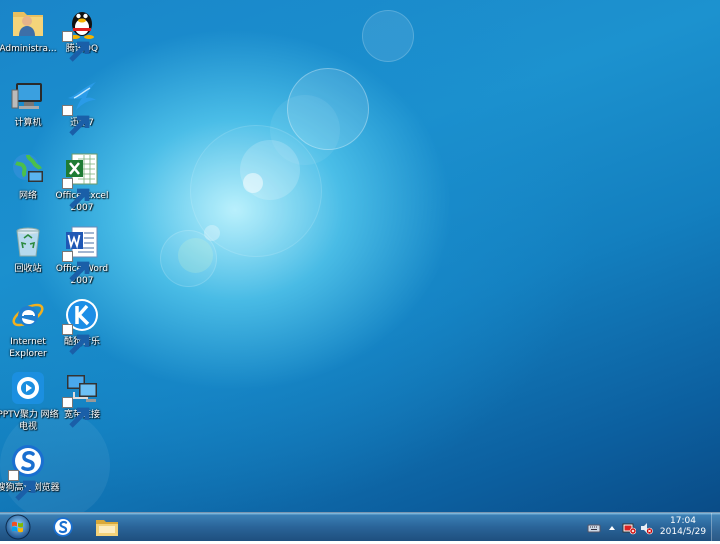  What do you see at coordinates (360, 526) in the screenshot?
I see `taskbar: 17:04 2014/5/29` at bounding box center [360, 526].